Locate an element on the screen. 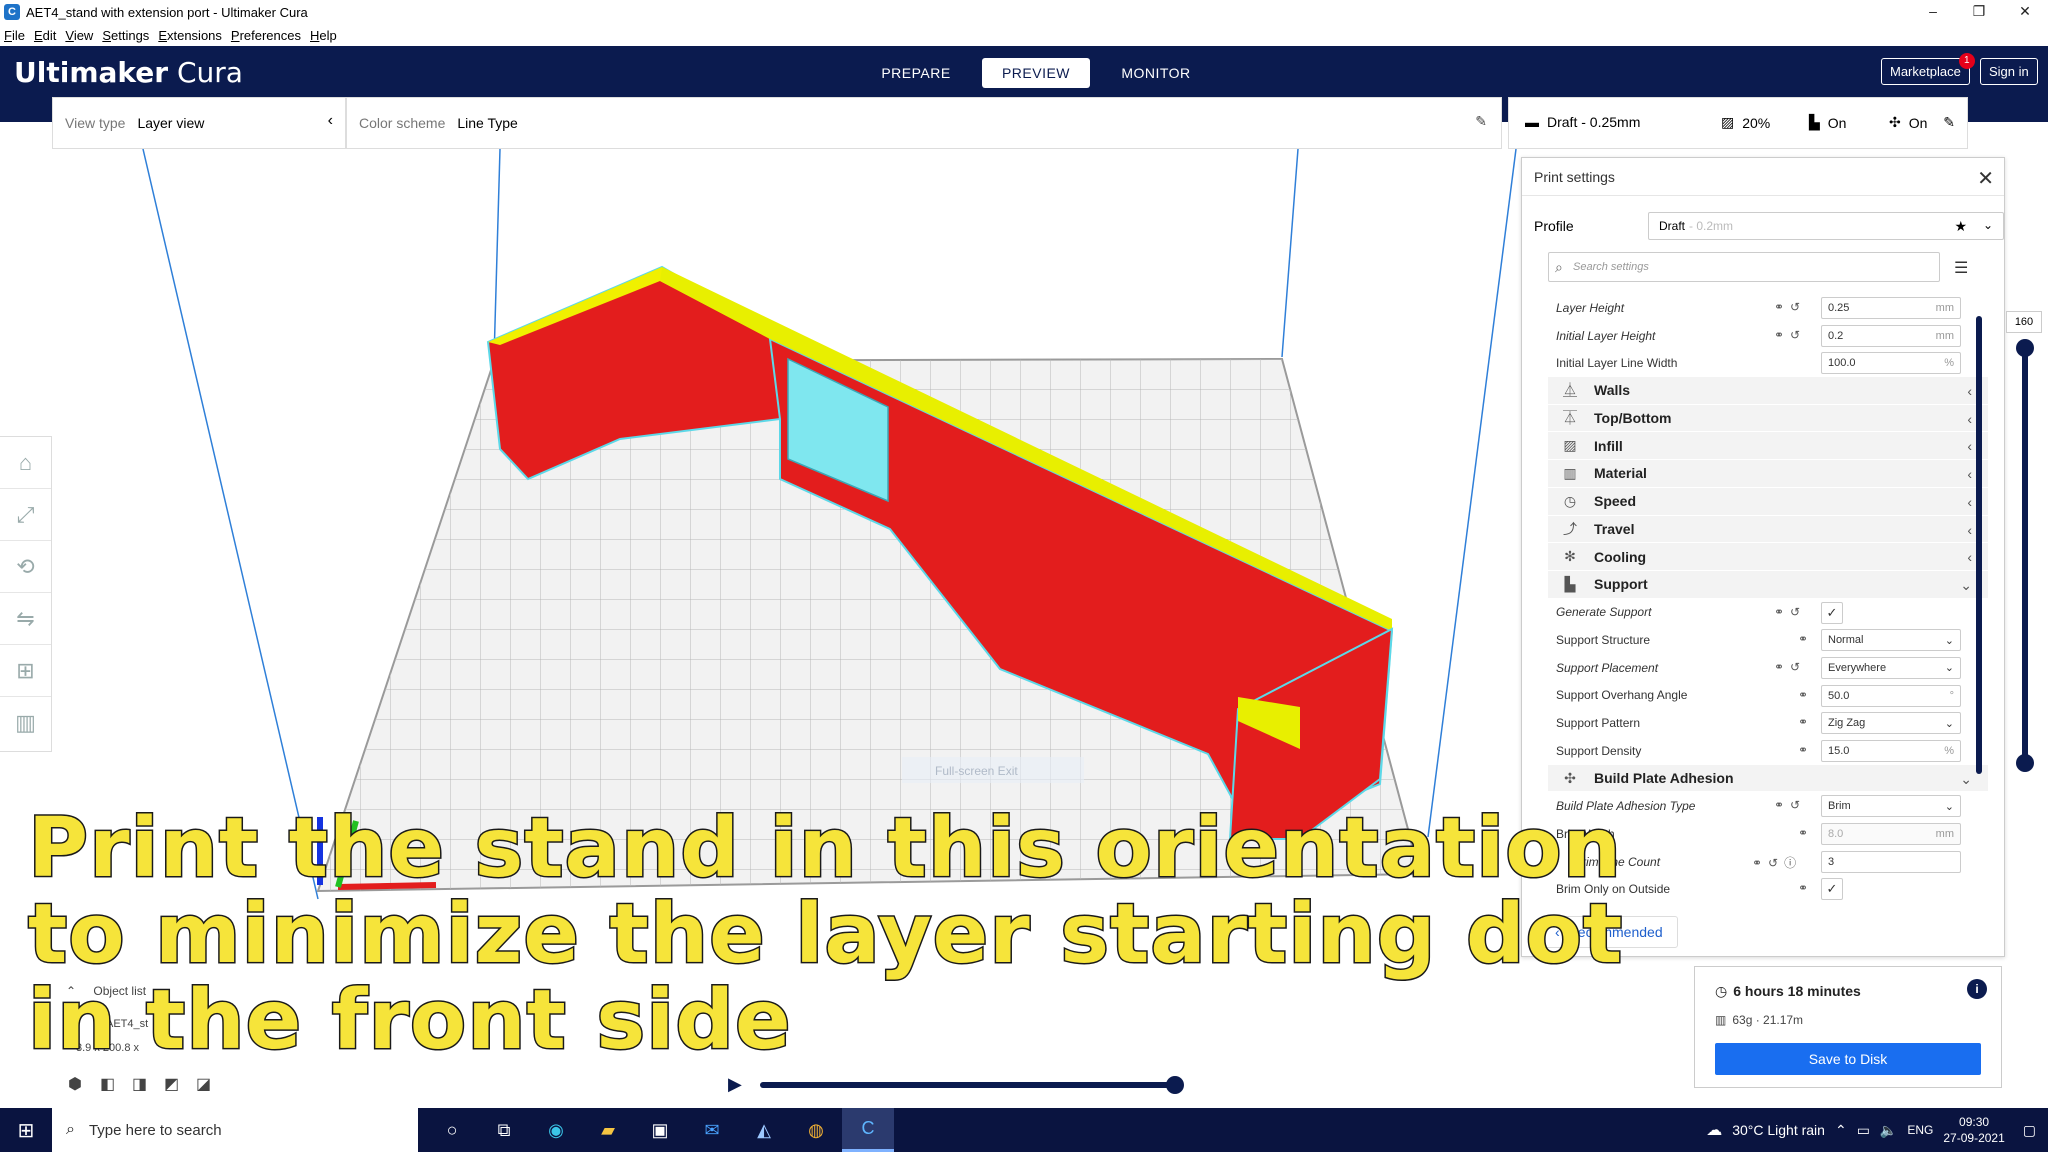 The image size is (2048, 1152). layer-slider-bottom-handle is located at coordinates (2025, 763).